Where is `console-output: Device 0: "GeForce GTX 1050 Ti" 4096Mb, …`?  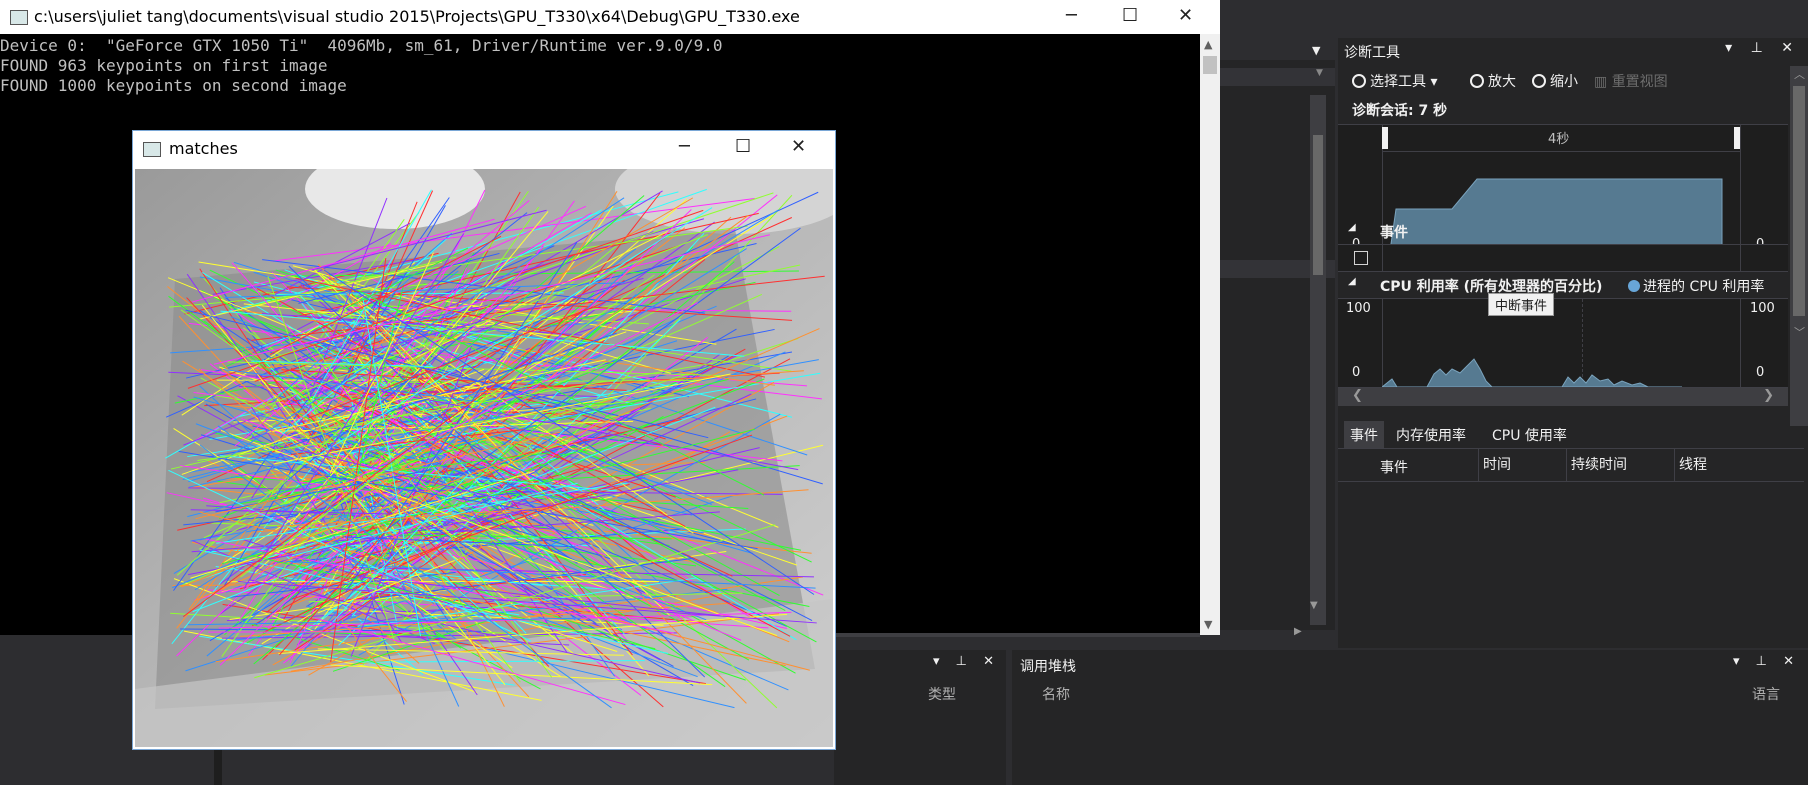
console-output: Device 0: "GeForce GTX 1050 Ti" 4096Mb, … is located at coordinates (595, 66).